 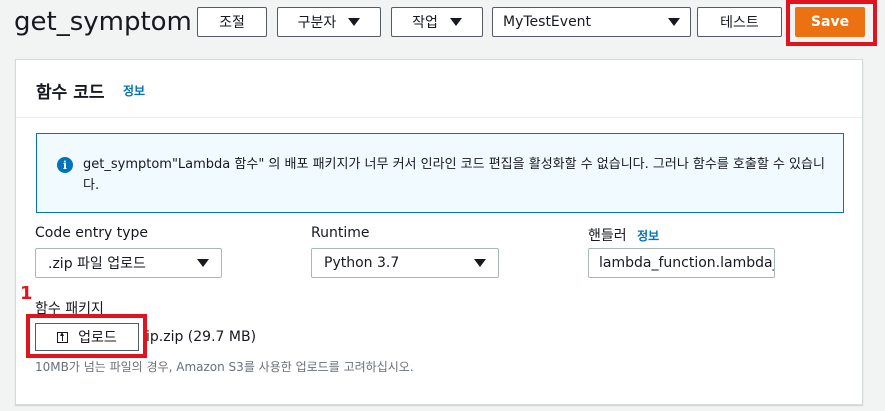 I want to click on qualifiers-dropdown: 구분자, so click(x=329, y=22).